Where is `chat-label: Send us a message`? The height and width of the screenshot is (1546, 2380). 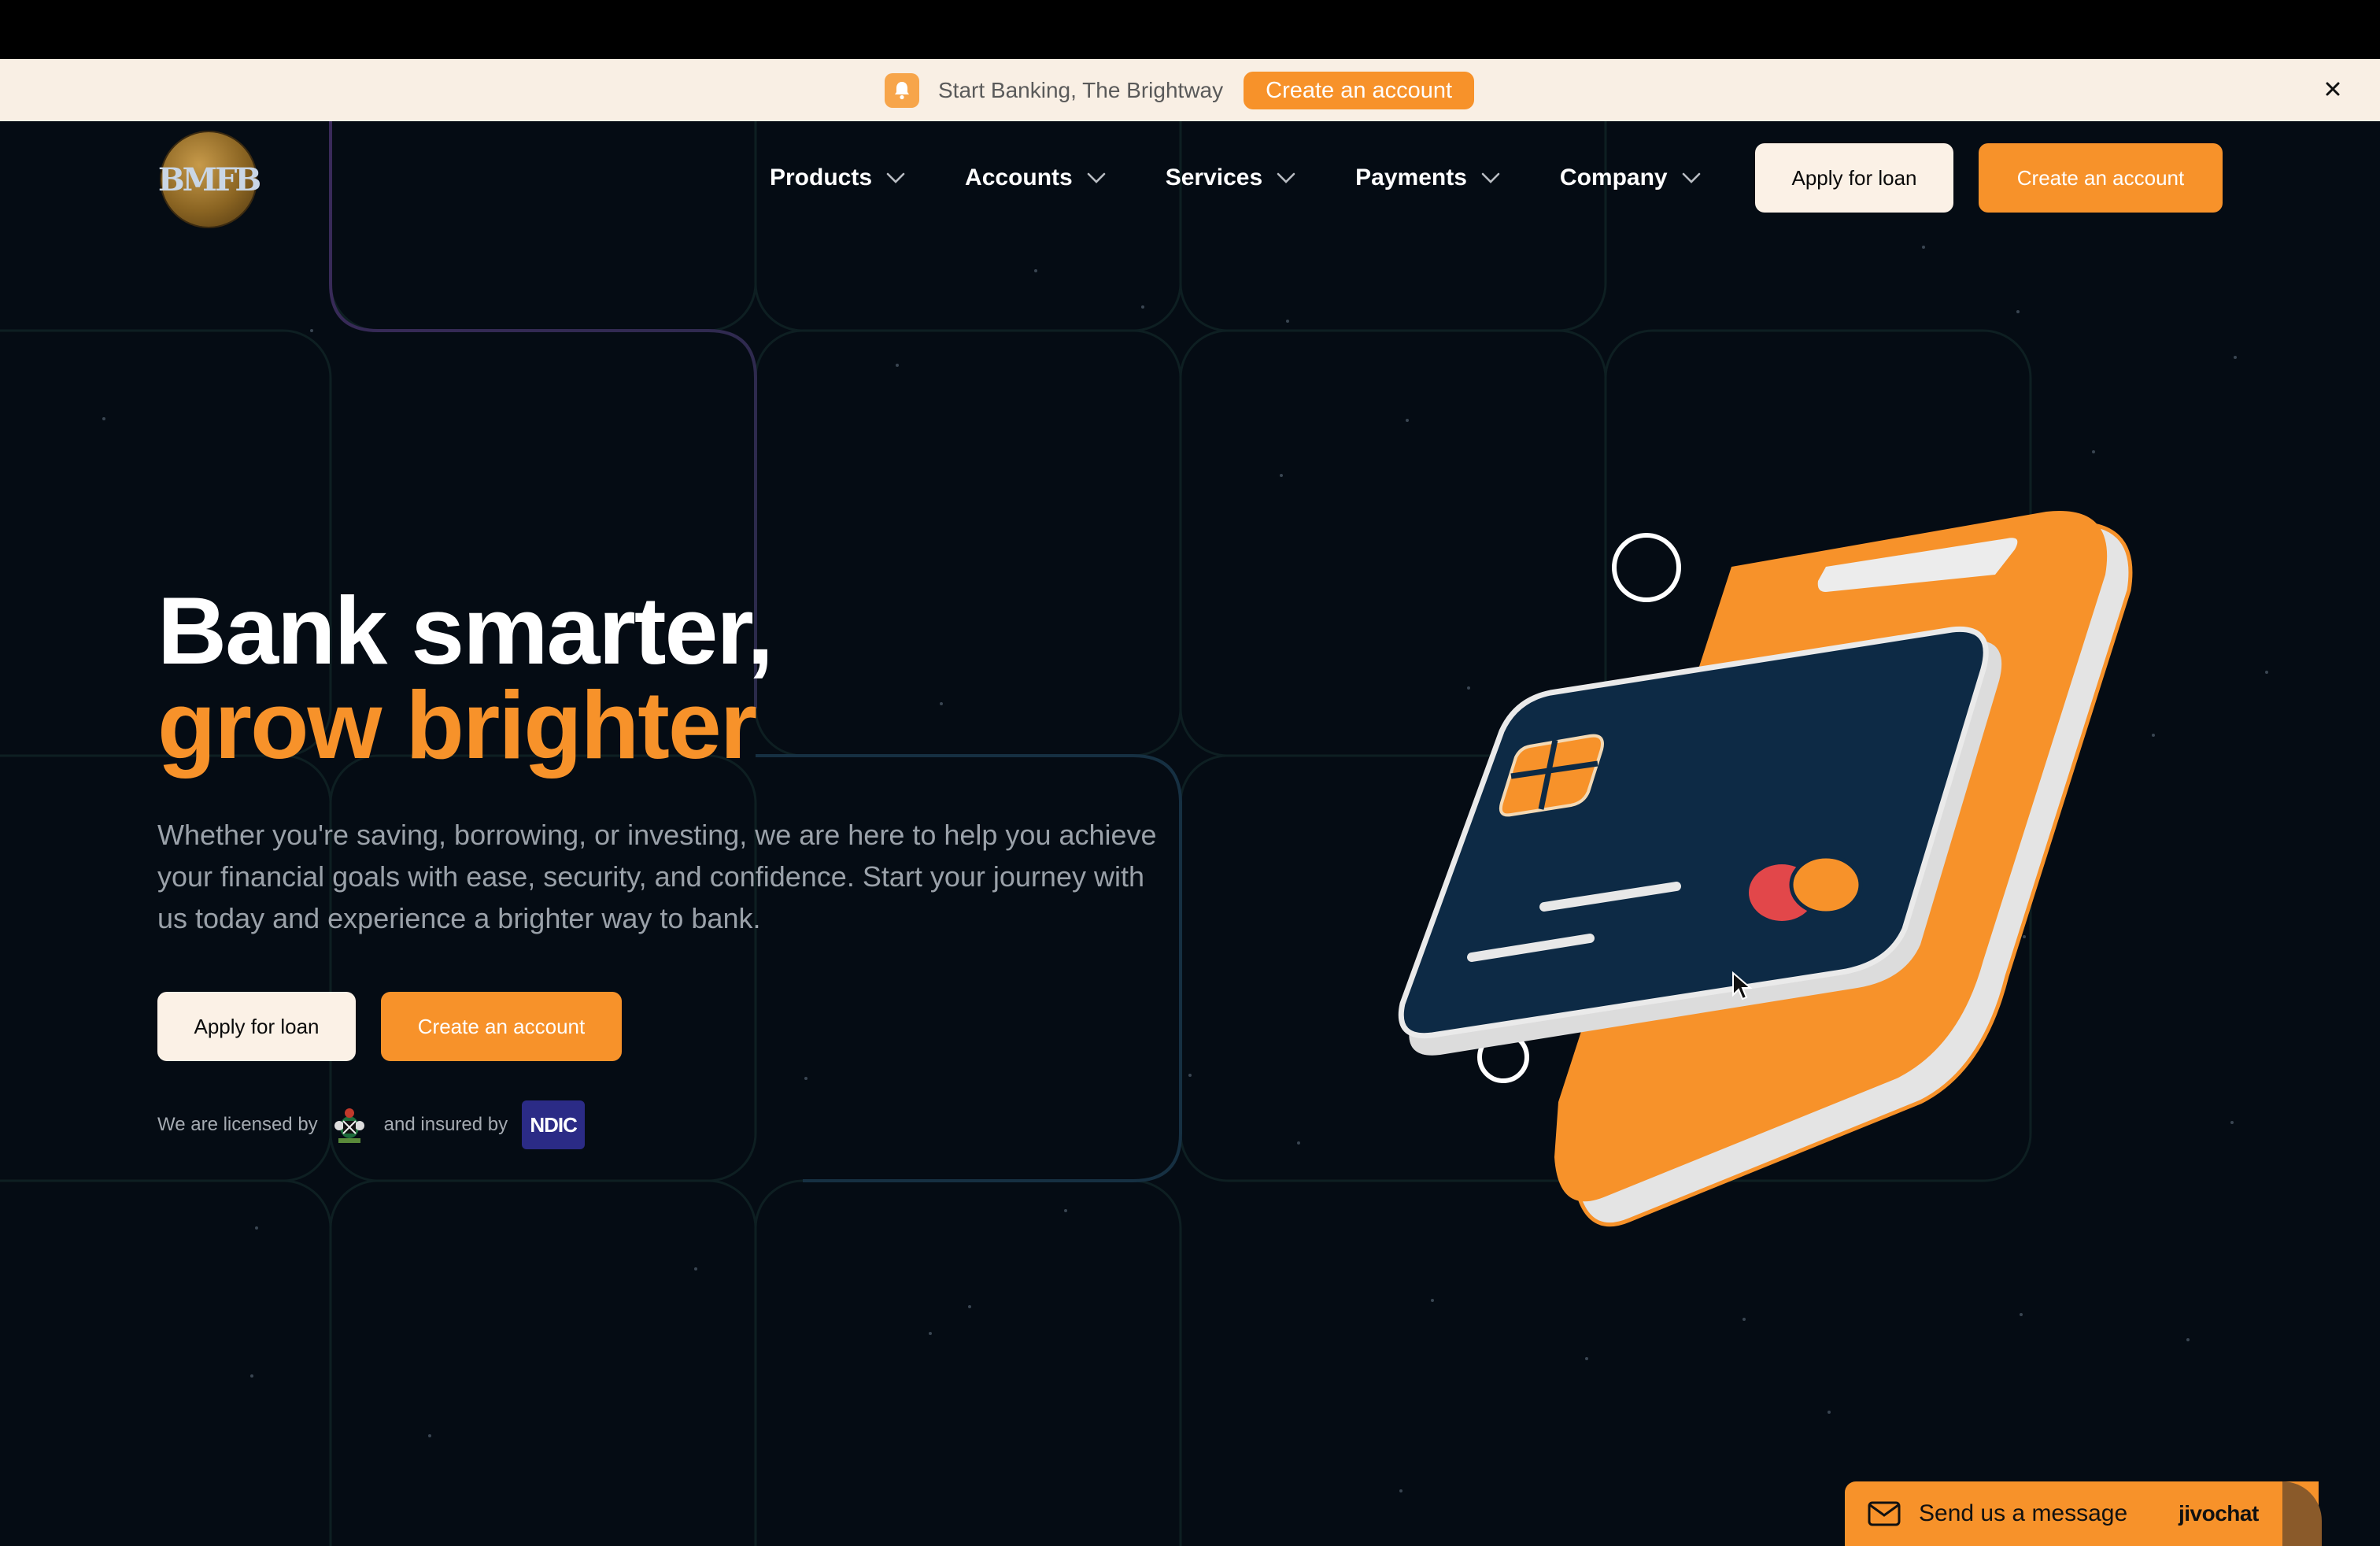 chat-label: Send us a message is located at coordinates (2023, 1513).